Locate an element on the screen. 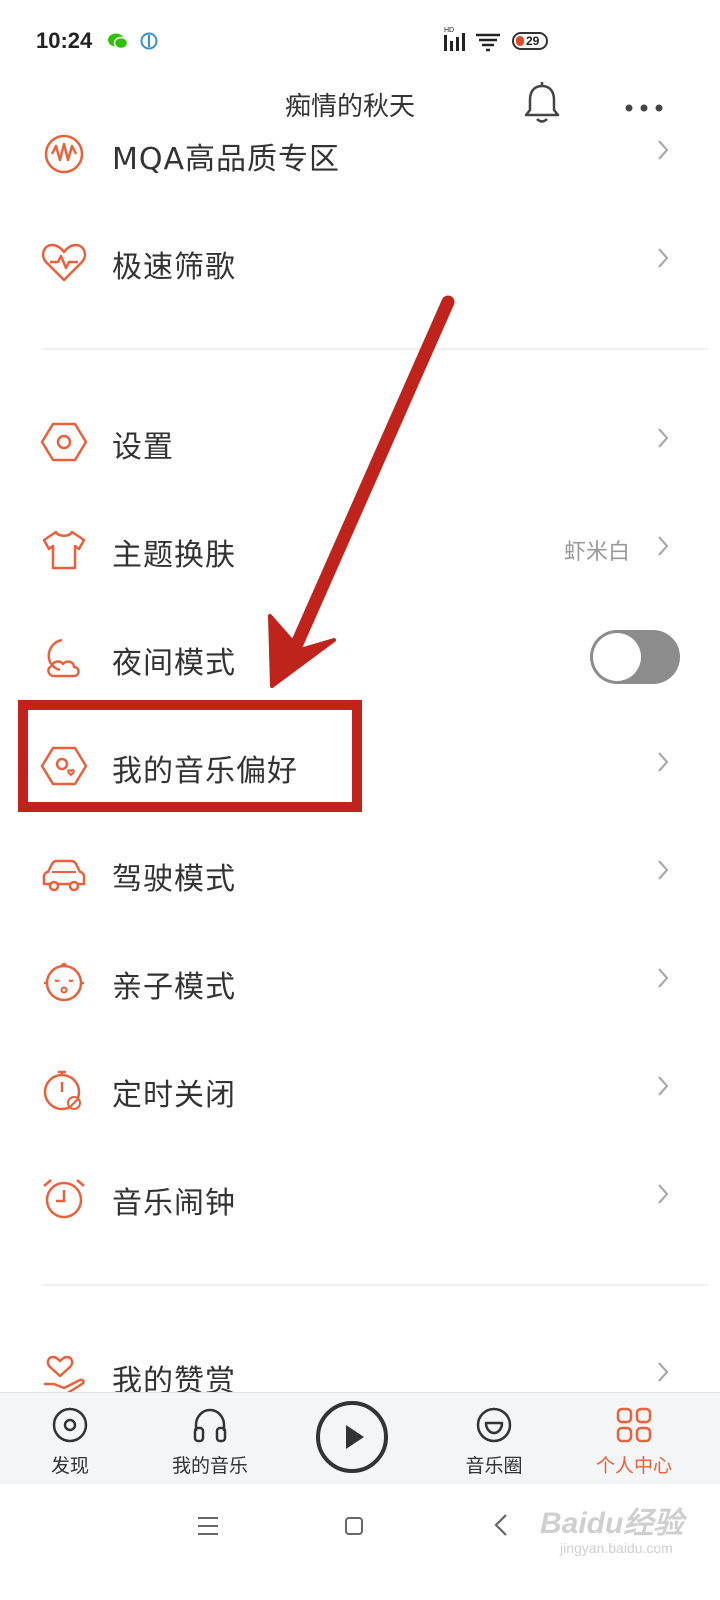 The width and height of the screenshot is (720, 1600). nav-my-music: 我的音乐 is located at coordinates (210, 1439).